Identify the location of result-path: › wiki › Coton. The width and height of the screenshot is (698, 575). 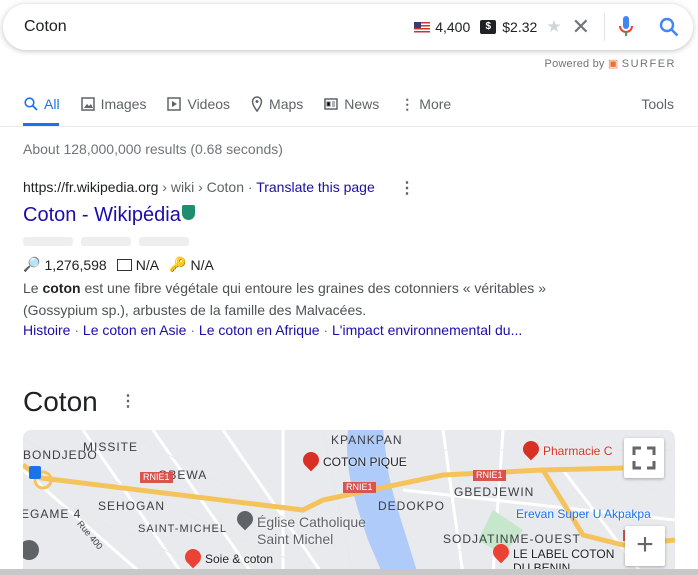
(201, 187).